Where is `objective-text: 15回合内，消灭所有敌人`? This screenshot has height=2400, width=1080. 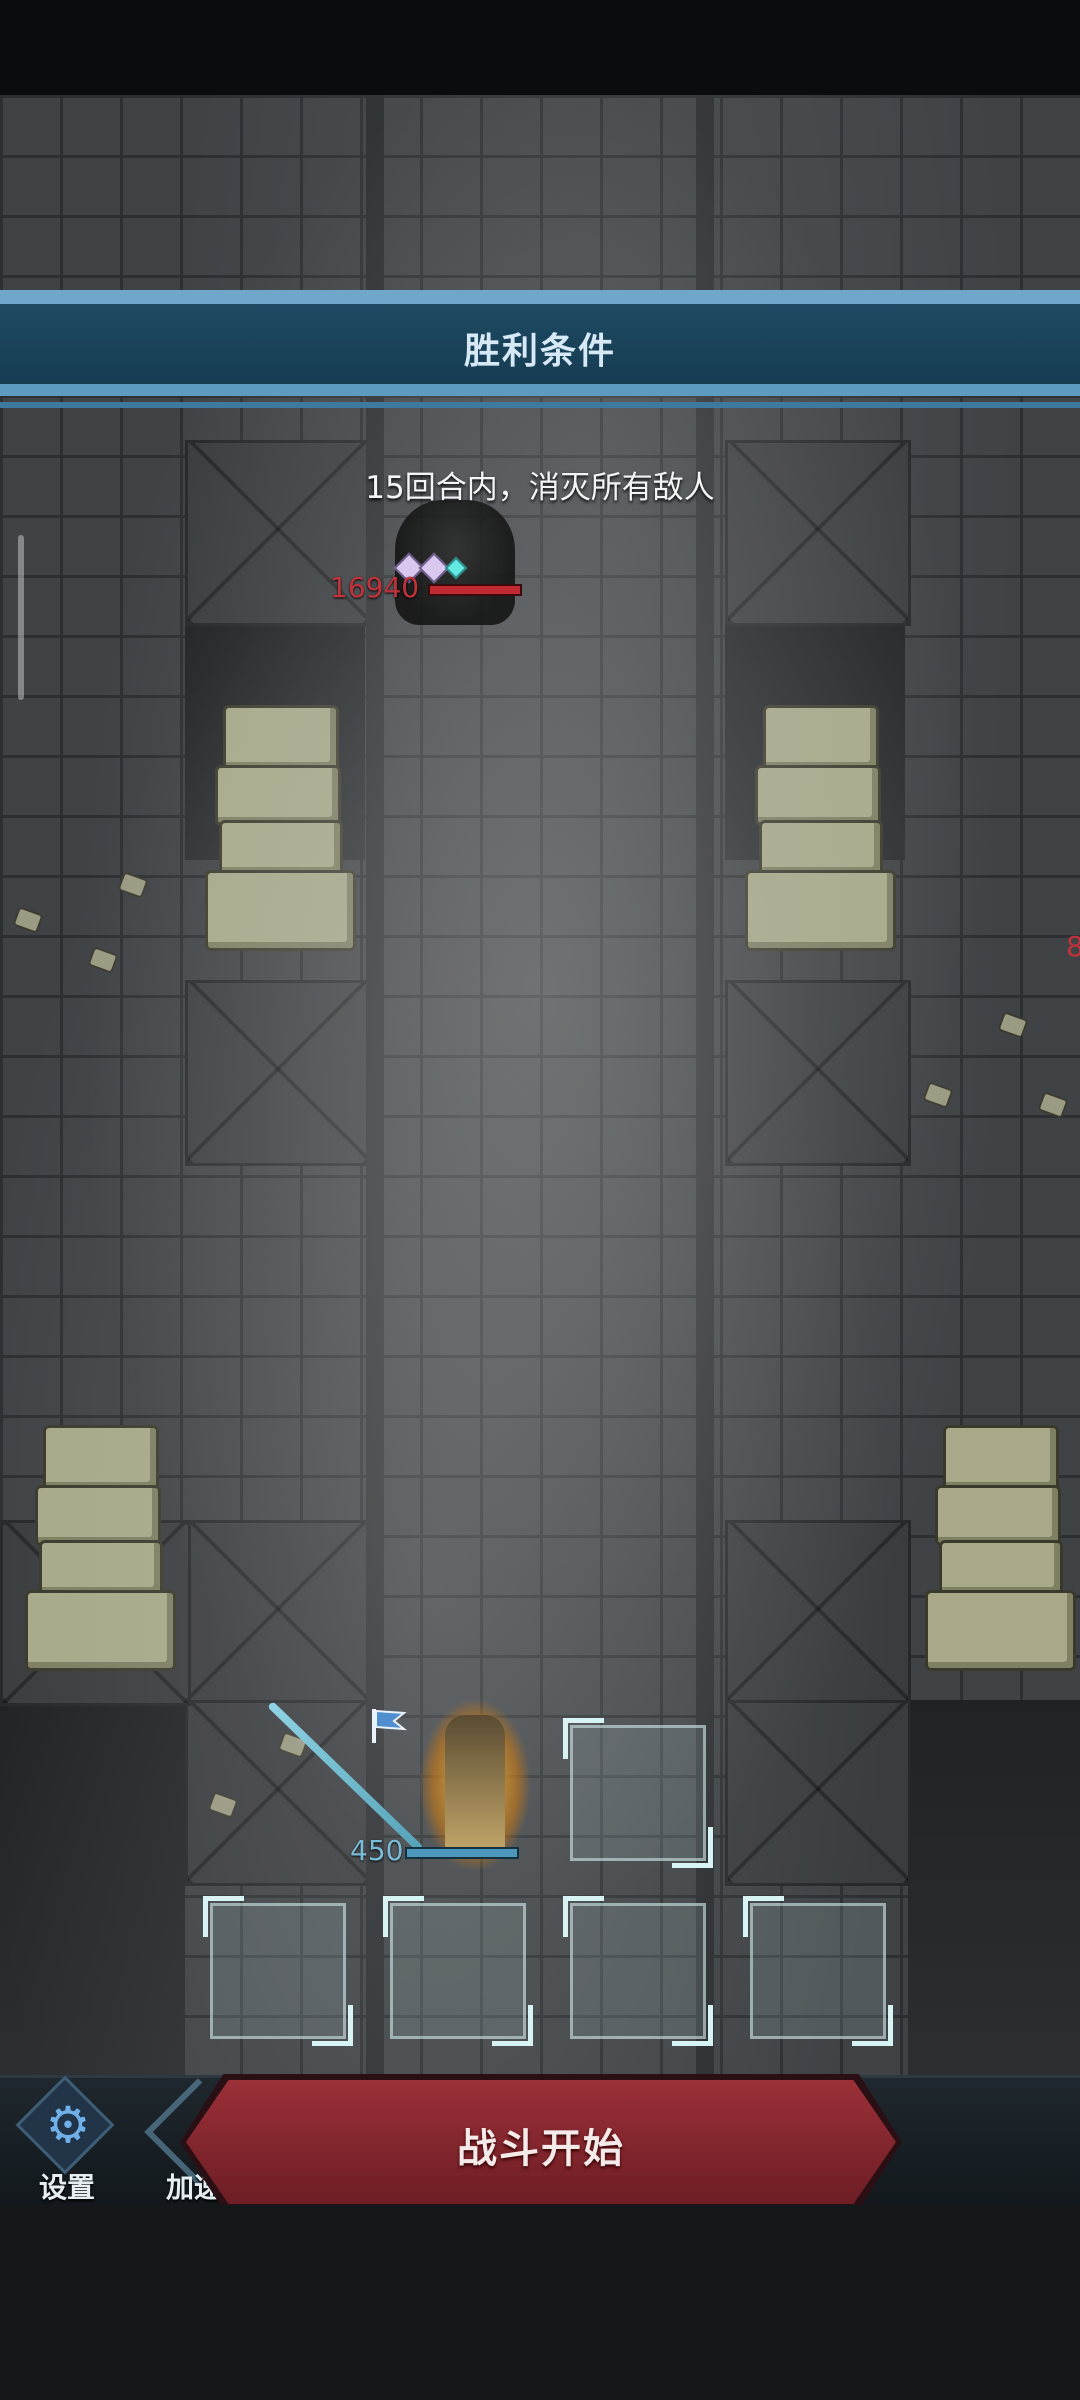 objective-text: 15回合内，消灭所有敌人 is located at coordinates (540, 488).